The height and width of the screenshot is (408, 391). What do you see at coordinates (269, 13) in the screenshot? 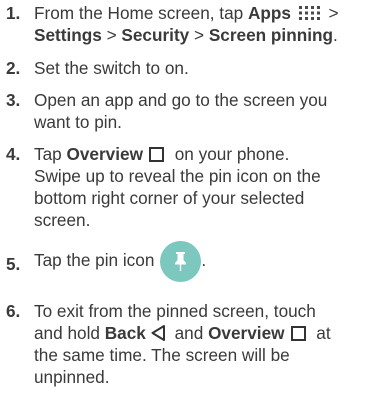
I see `apps-label: Apps` at bounding box center [269, 13].